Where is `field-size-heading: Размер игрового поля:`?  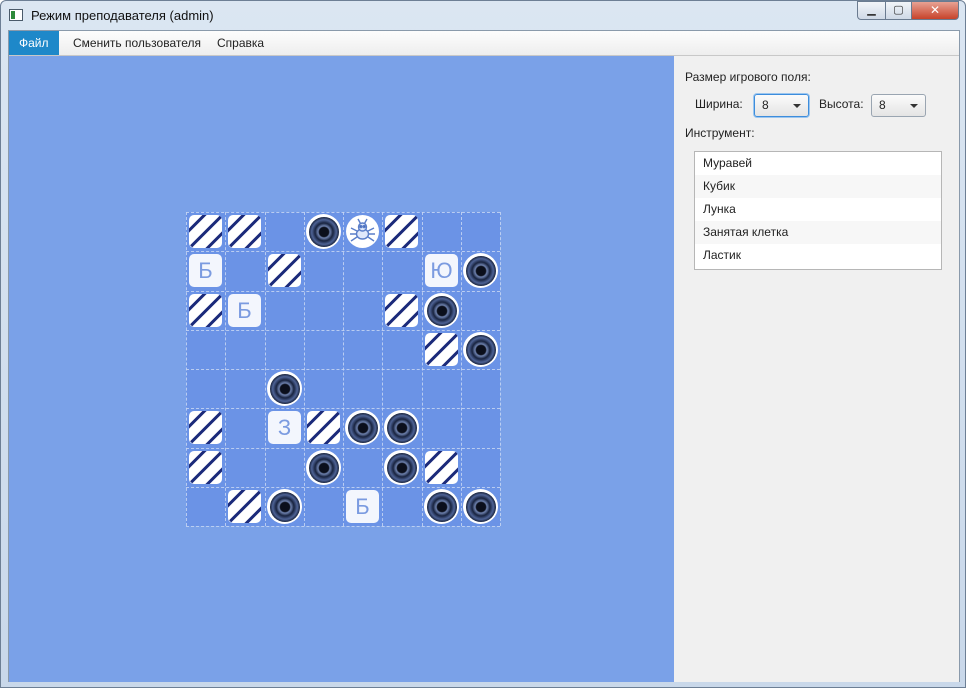
field-size-heading: Размер игрового поля: is located at coordinates (748, 77).